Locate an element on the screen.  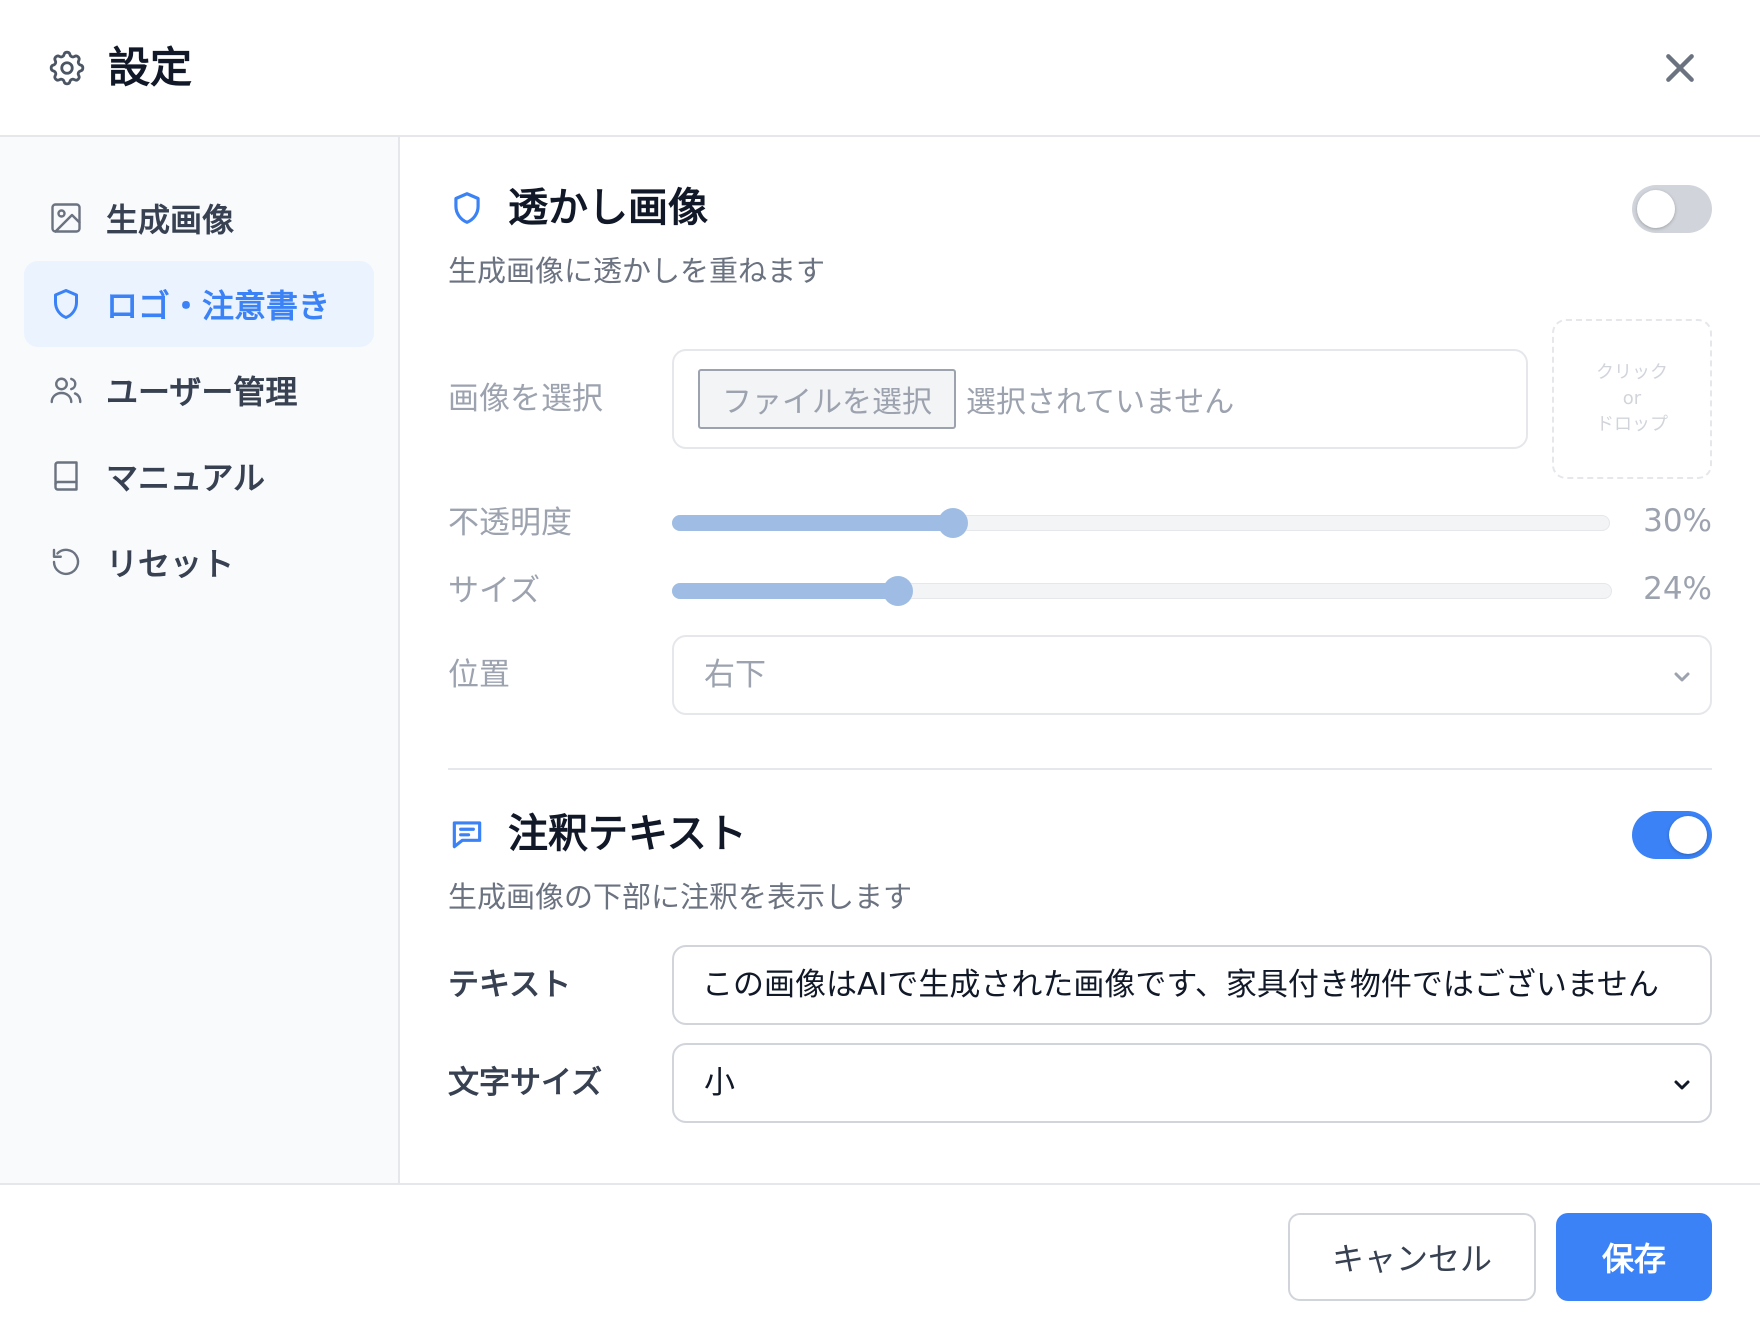
image-drop-zone: クリック or ドロップ is located at coordinates (1632, 399).